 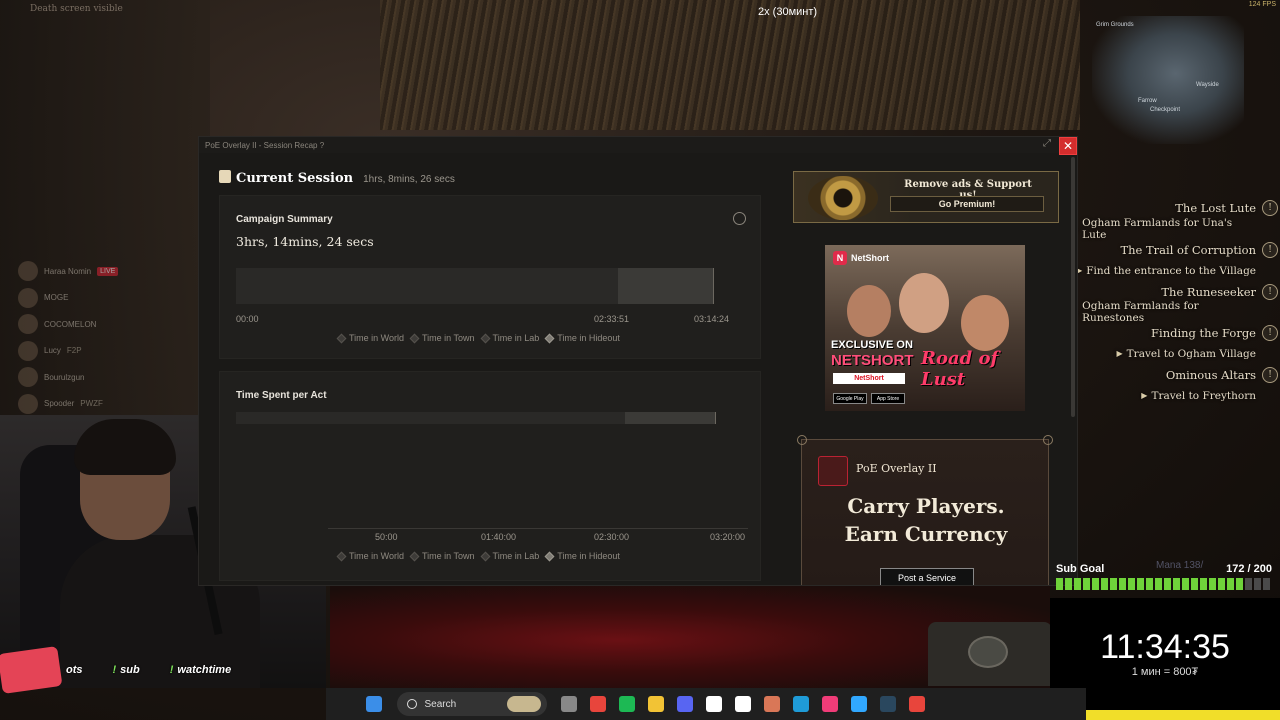 What do you see at coordinates (1180, 565) in the screenshot?
I see `mana-readout: Mana 138/` at bounding box center [1180, 565].